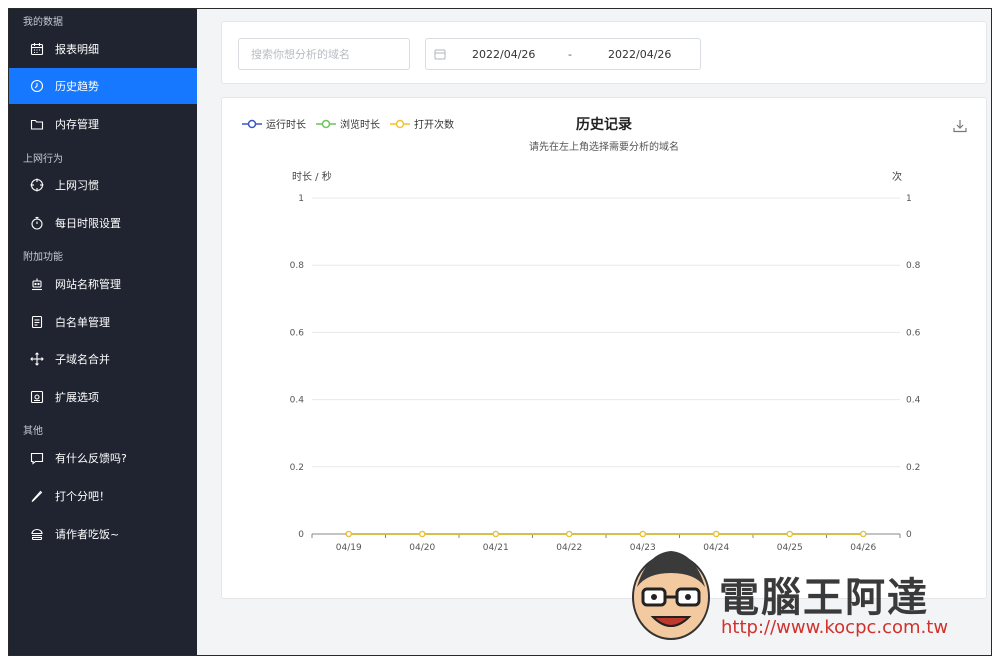 The width and height of the screenshot is (1000, 663). What do you see at coordinates (77, 86) in the screenshot?
I see `sidebar-item-label: 历史趋势` at bounding box center [77, 86].